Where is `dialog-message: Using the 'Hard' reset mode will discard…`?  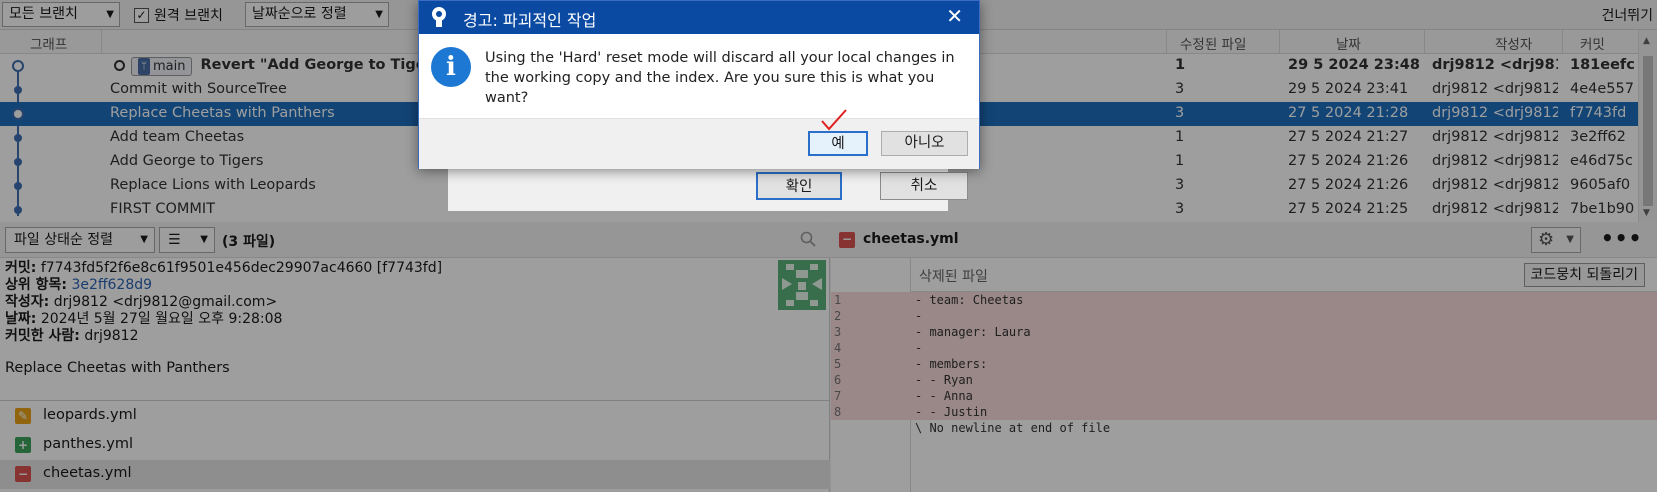 dialog-message: Using the 'Hard' reset mode will discard… is located at coordinates (720, 78).